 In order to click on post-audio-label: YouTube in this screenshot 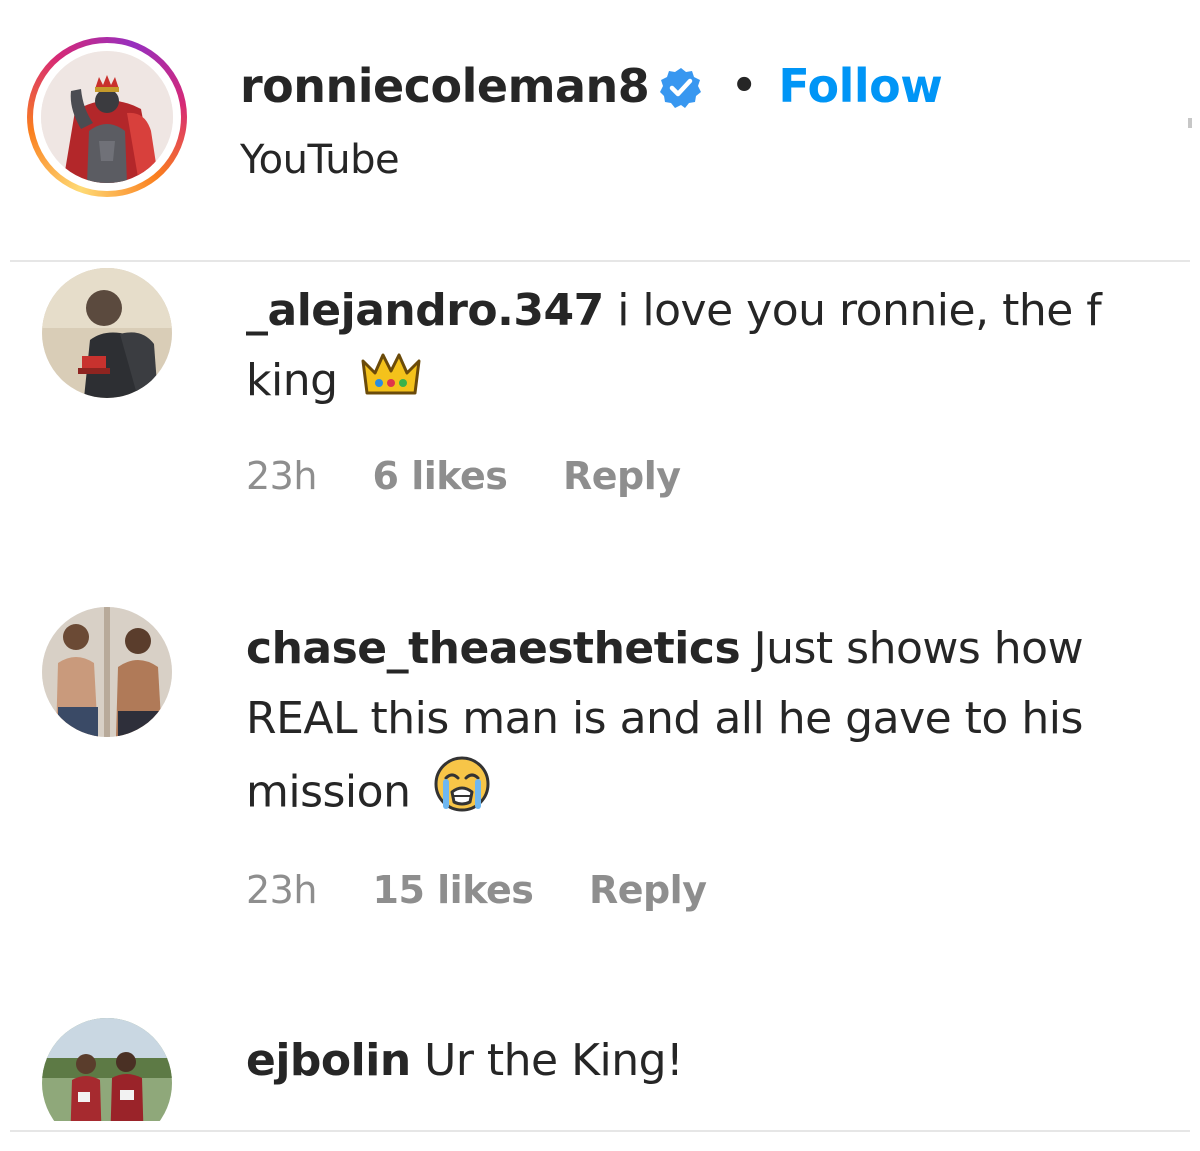, I will do `click(320, 160)`.